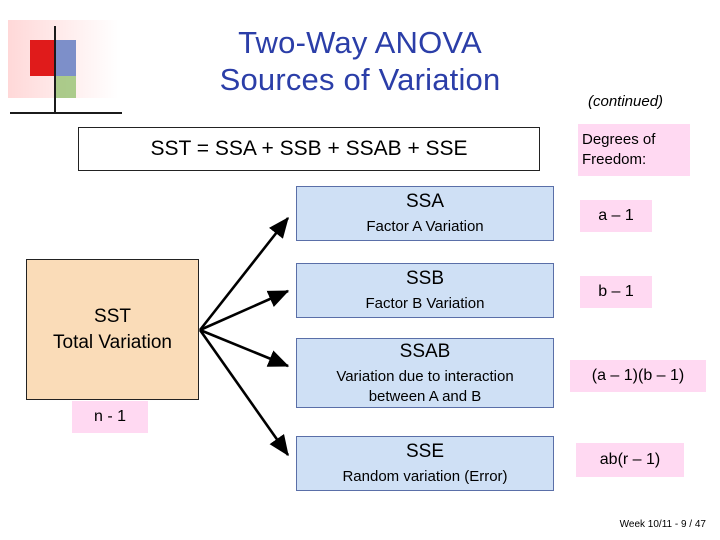  What do you see at coordinates (425, 201) in the screenshot?
I see `ssa-name: SSA` at bounding box center [425, 201].